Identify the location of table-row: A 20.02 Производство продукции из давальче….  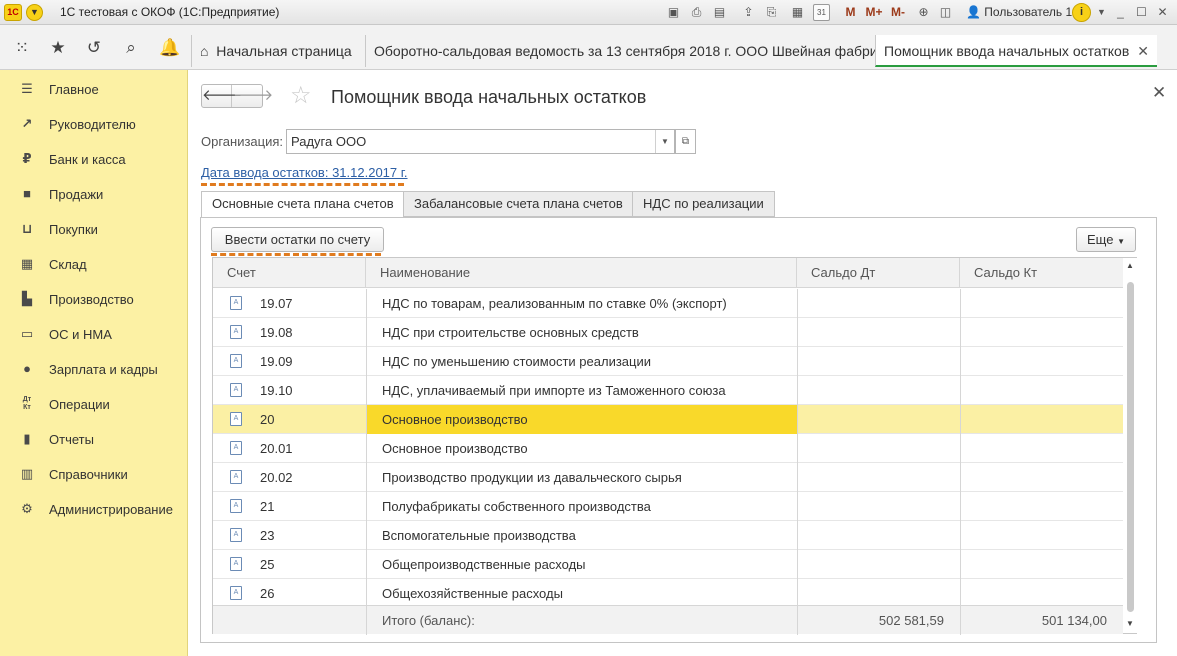
(668, 477).